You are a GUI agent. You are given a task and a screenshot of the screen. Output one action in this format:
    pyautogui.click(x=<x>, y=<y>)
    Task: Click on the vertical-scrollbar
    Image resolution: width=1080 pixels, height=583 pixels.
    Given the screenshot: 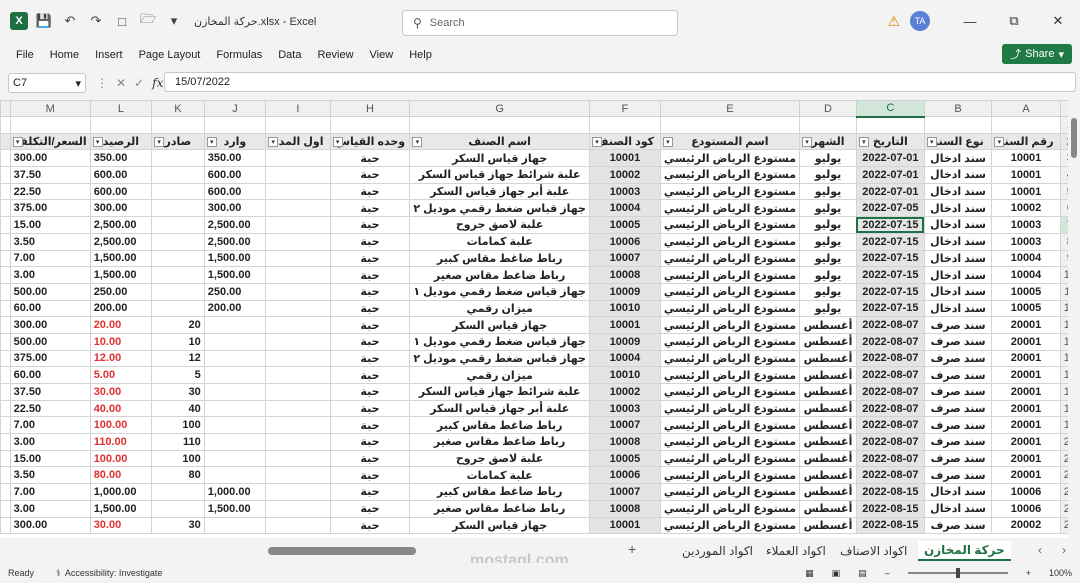 What is the action you would take?
    pyautogui.click(x=1074, y=319)
    